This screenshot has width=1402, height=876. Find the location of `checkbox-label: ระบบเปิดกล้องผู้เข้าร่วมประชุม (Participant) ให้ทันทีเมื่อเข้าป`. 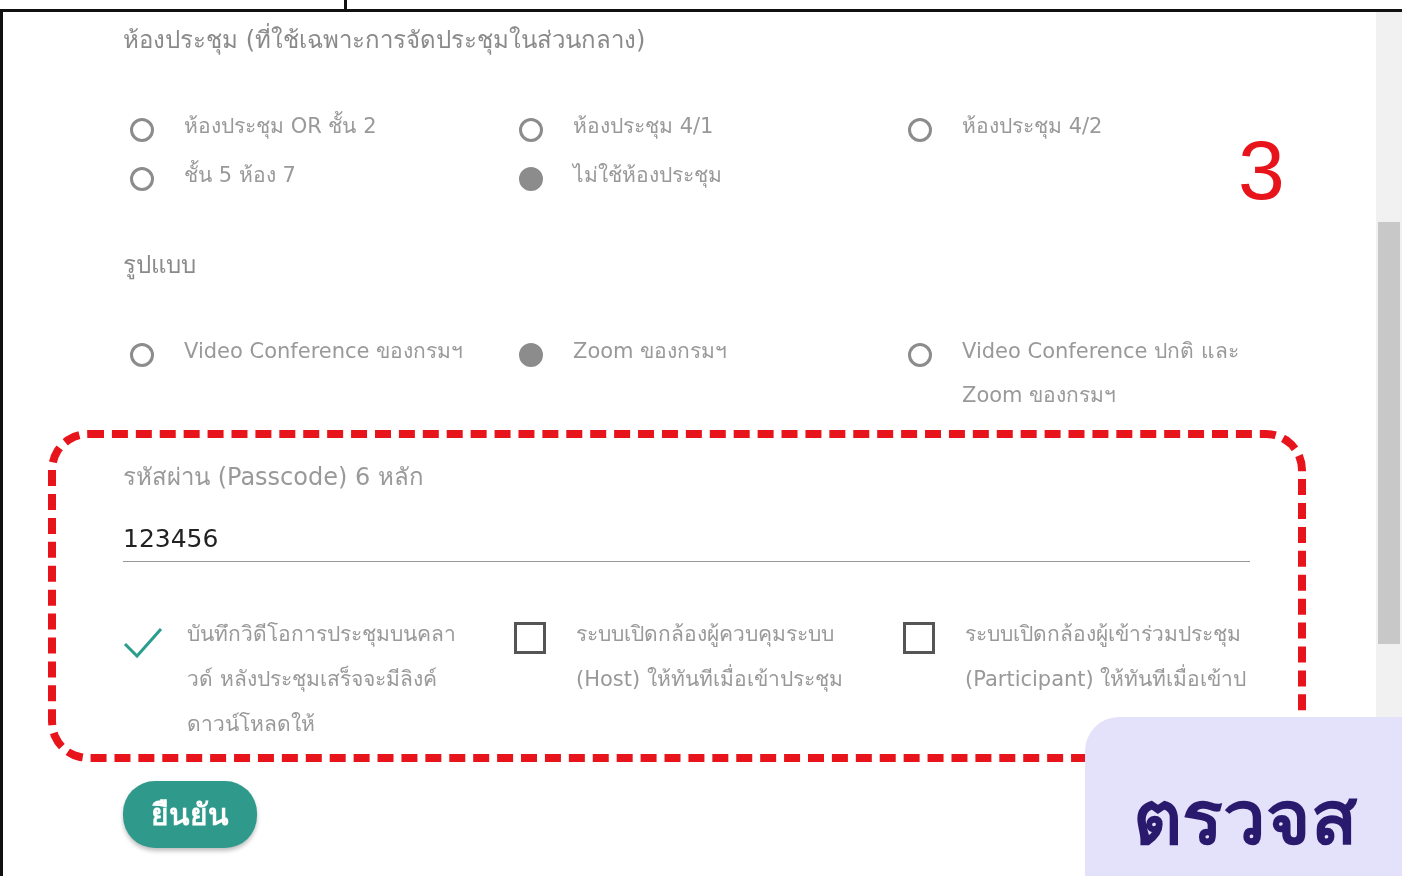

checkbox-label: ระบบเปิดกล้องผู้เข้าร่วมประชุม (Participant) ให้ทันทีเมื่อเข้าป is located at coordinates (1106, 657).